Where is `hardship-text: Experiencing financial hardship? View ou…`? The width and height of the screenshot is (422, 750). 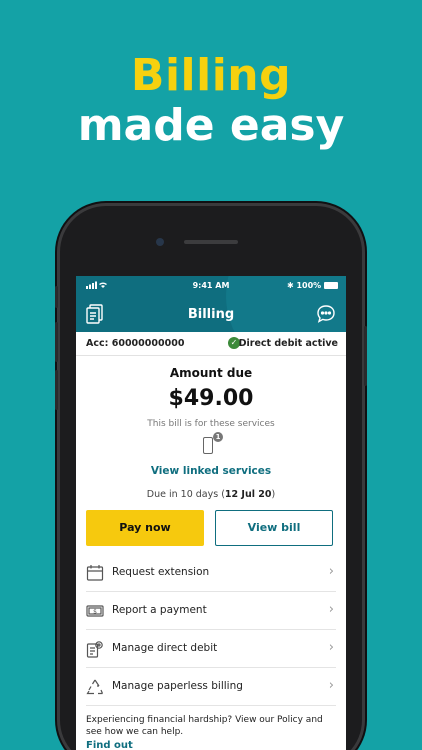 hardship-text: Experiencing financial hardship? View ou… is located at coordinates (204, 726).